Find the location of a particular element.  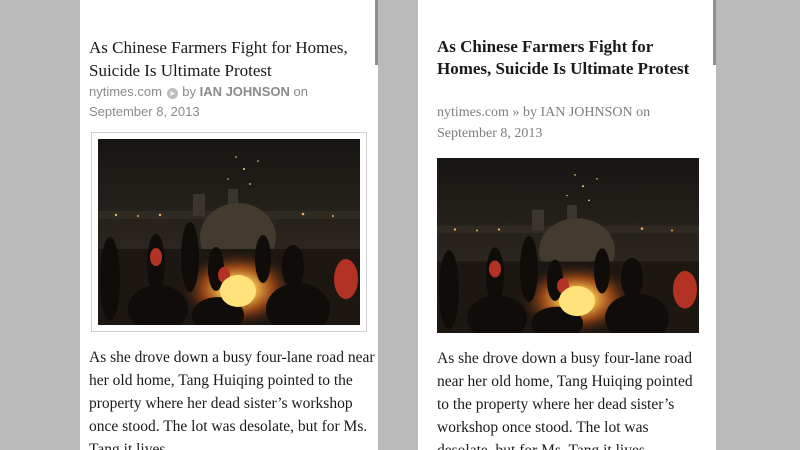

arrow-right-icon: ➤ is located at coordinates (172, 93).